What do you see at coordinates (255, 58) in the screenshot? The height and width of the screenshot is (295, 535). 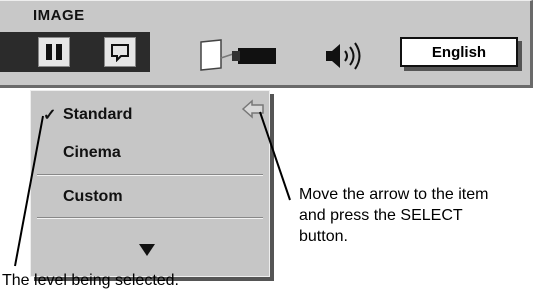 I see `projector-icon` at bounding box center [255, 58].